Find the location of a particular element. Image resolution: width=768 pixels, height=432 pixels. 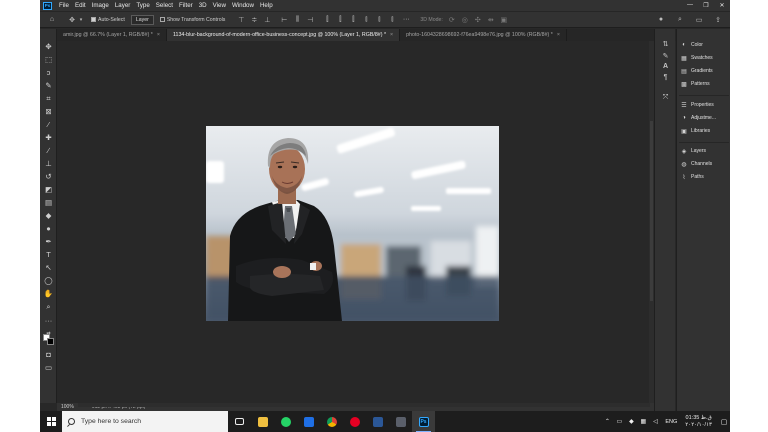

edit-toolbar-icon: ··· is located at coordinates (48, 320).